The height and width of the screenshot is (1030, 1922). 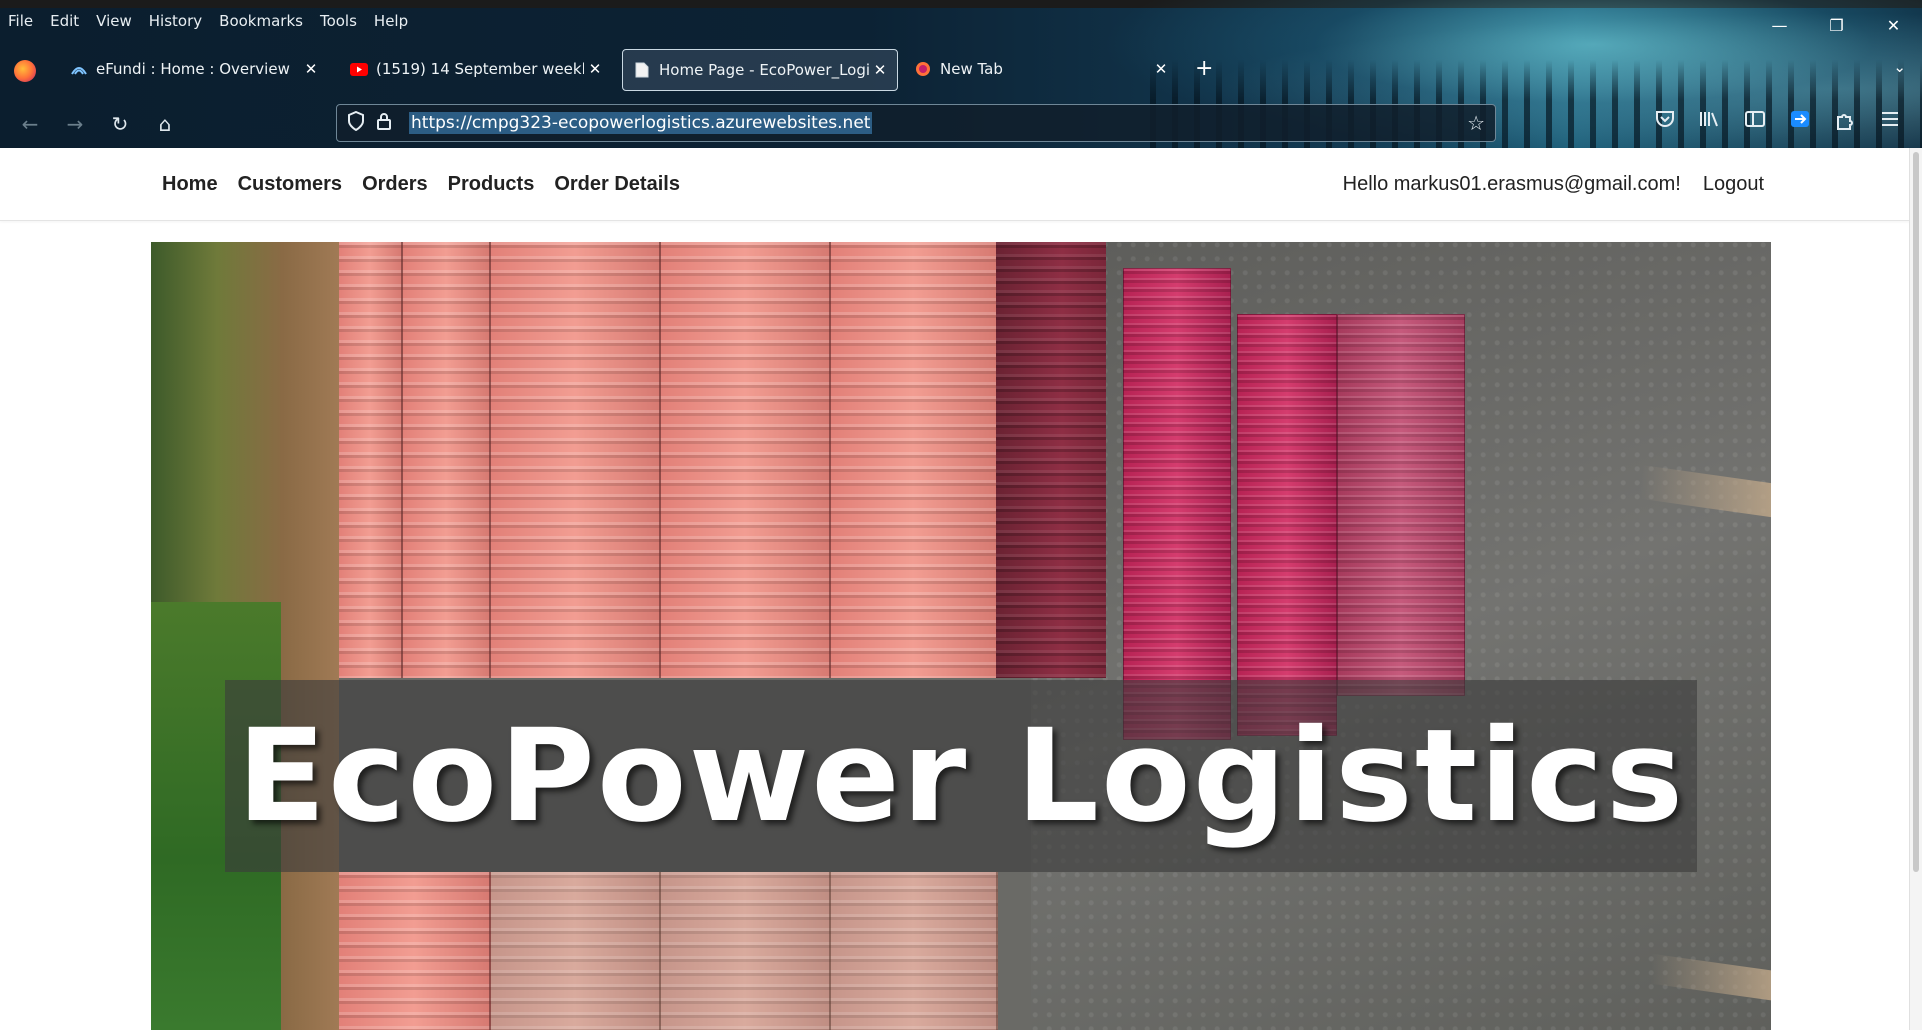 I want to click on hero-banner: EcoPower Logistics, so click(x=961, y=776).